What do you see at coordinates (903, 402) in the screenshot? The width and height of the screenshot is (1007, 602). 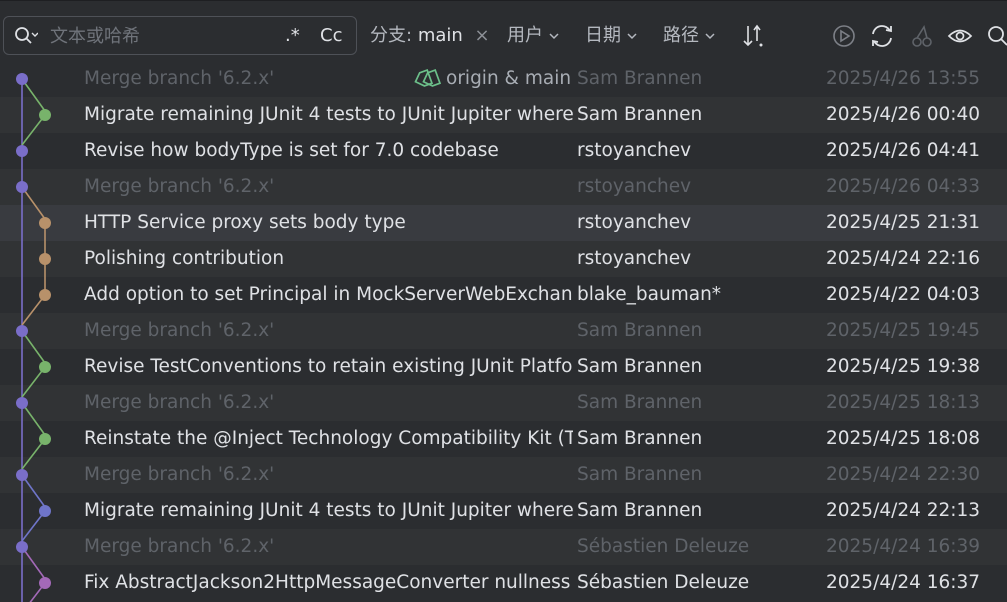 I see `commit-date: 2025/4/25 18:13` at bounding box center [903, 402].